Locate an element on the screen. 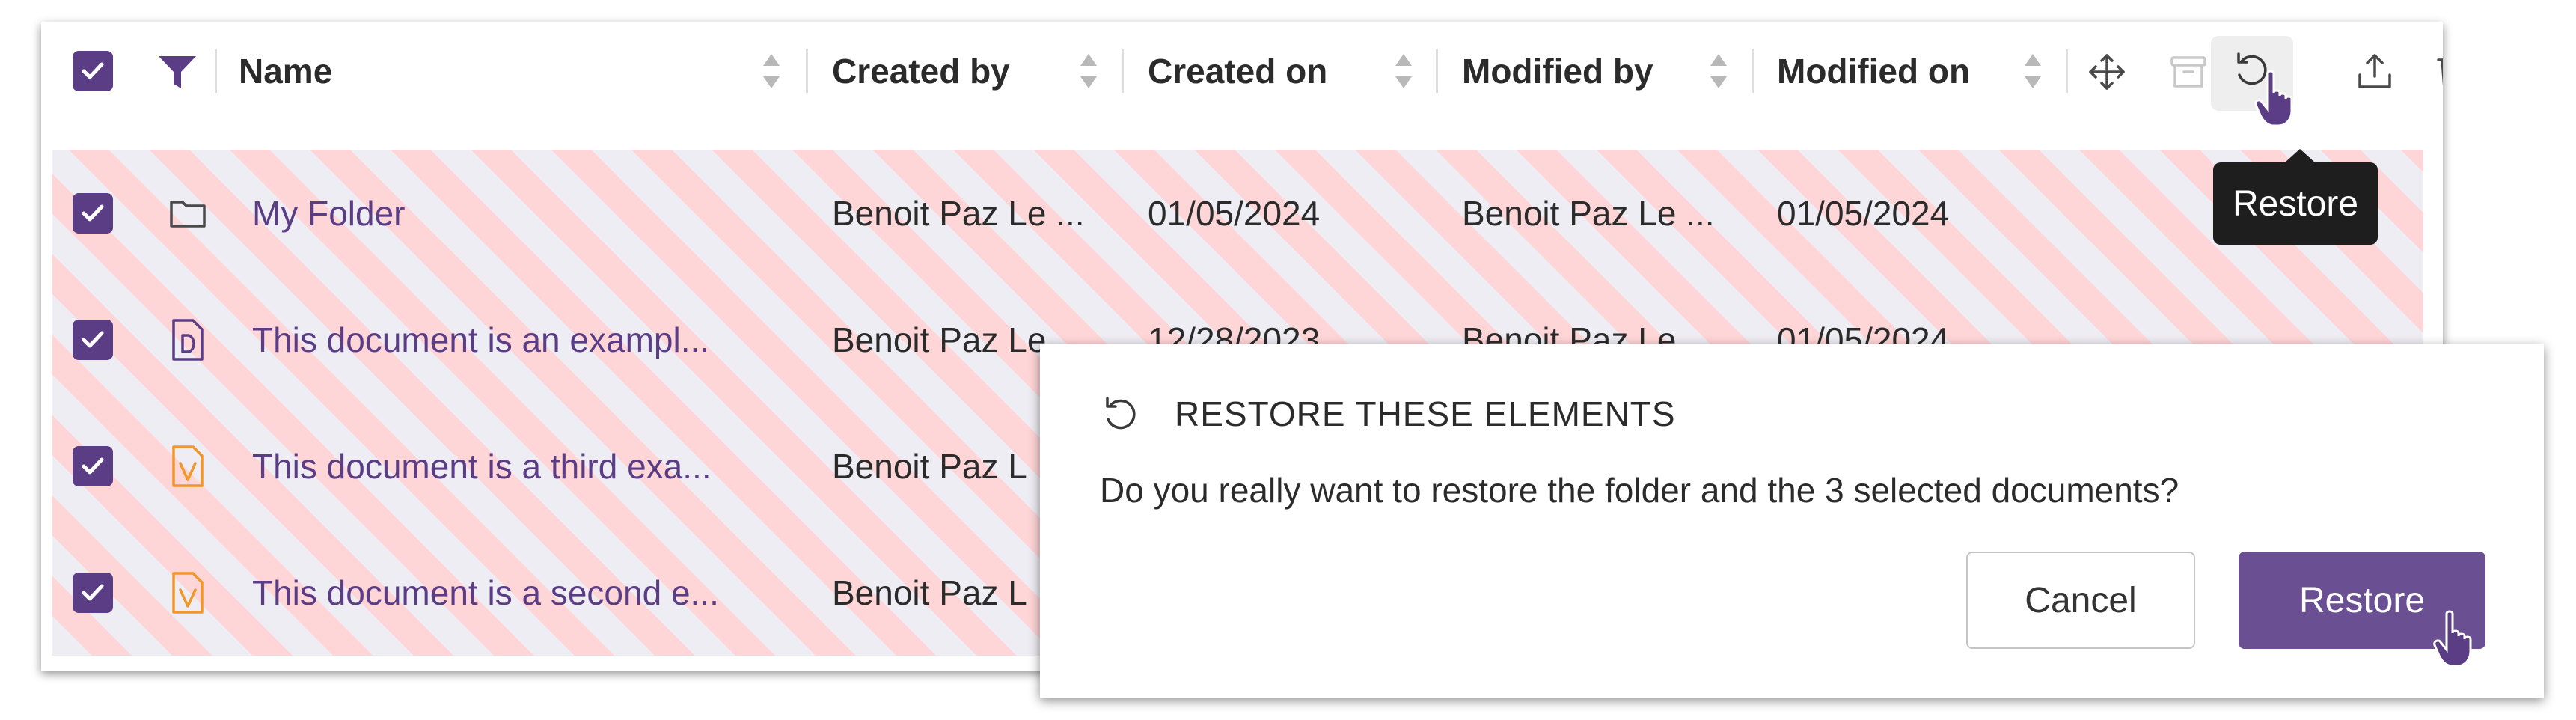 The image size is (2576, 720). restore-tooltip: Restore is located at coordinates (2295, 197).